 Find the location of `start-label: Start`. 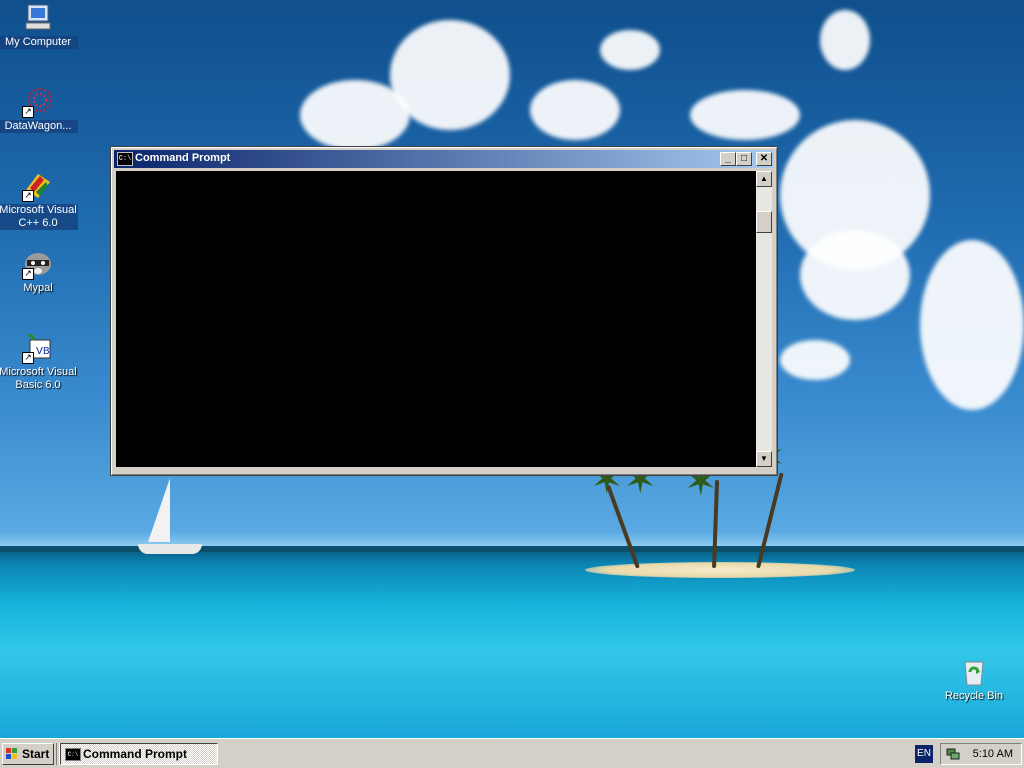

start-label: Start is located at coordinates (36, 754).